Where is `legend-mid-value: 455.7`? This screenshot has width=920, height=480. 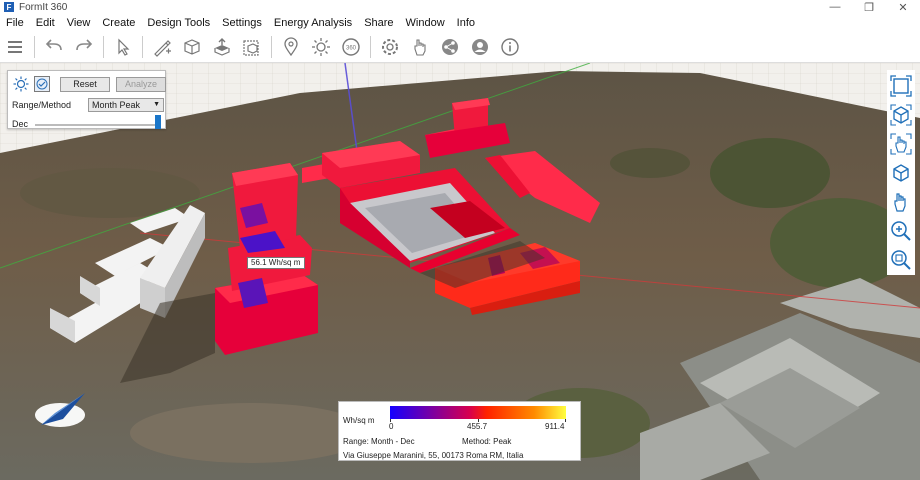 legend-mid-value: 455.7 is located at coordinates (477, 426).